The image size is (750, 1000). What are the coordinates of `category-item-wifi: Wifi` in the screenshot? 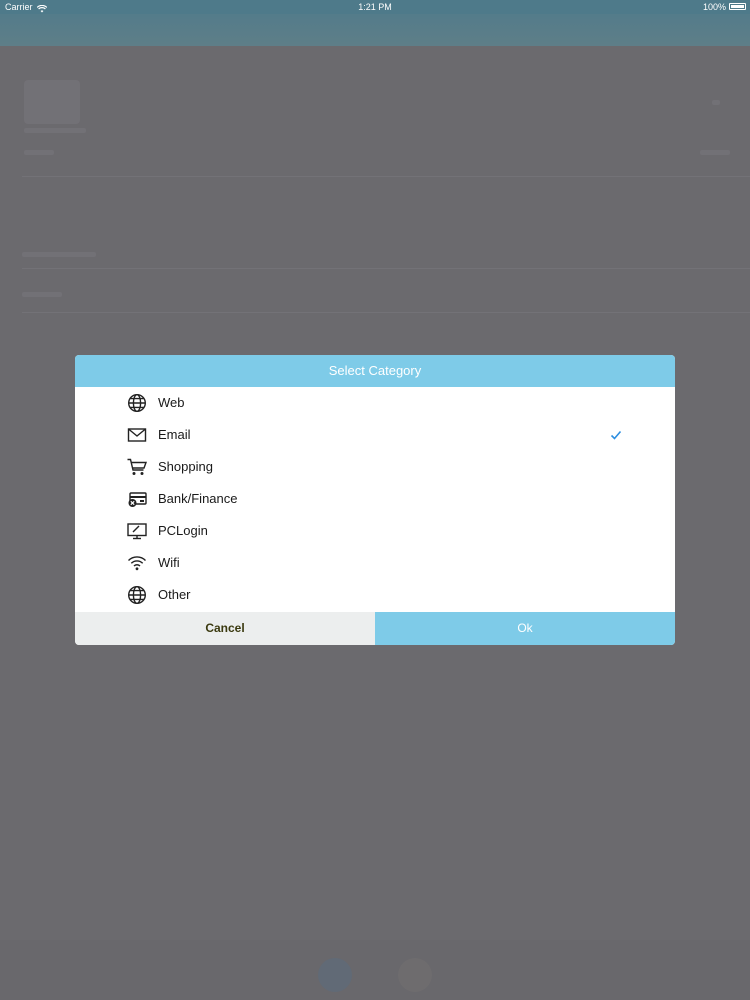 It's located at (375, 563).